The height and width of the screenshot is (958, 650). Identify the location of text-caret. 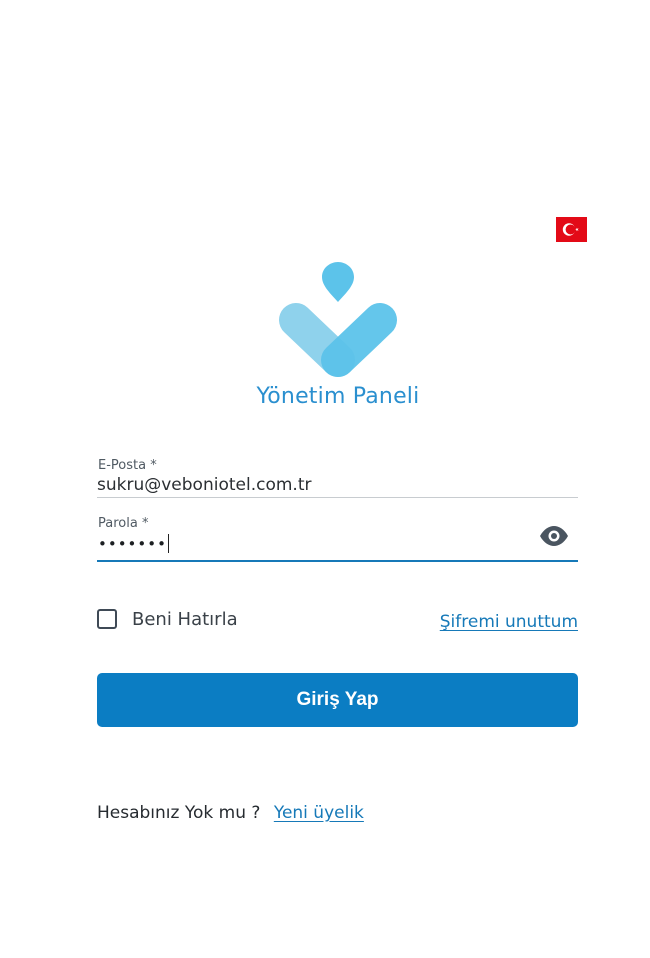
(168, 543).